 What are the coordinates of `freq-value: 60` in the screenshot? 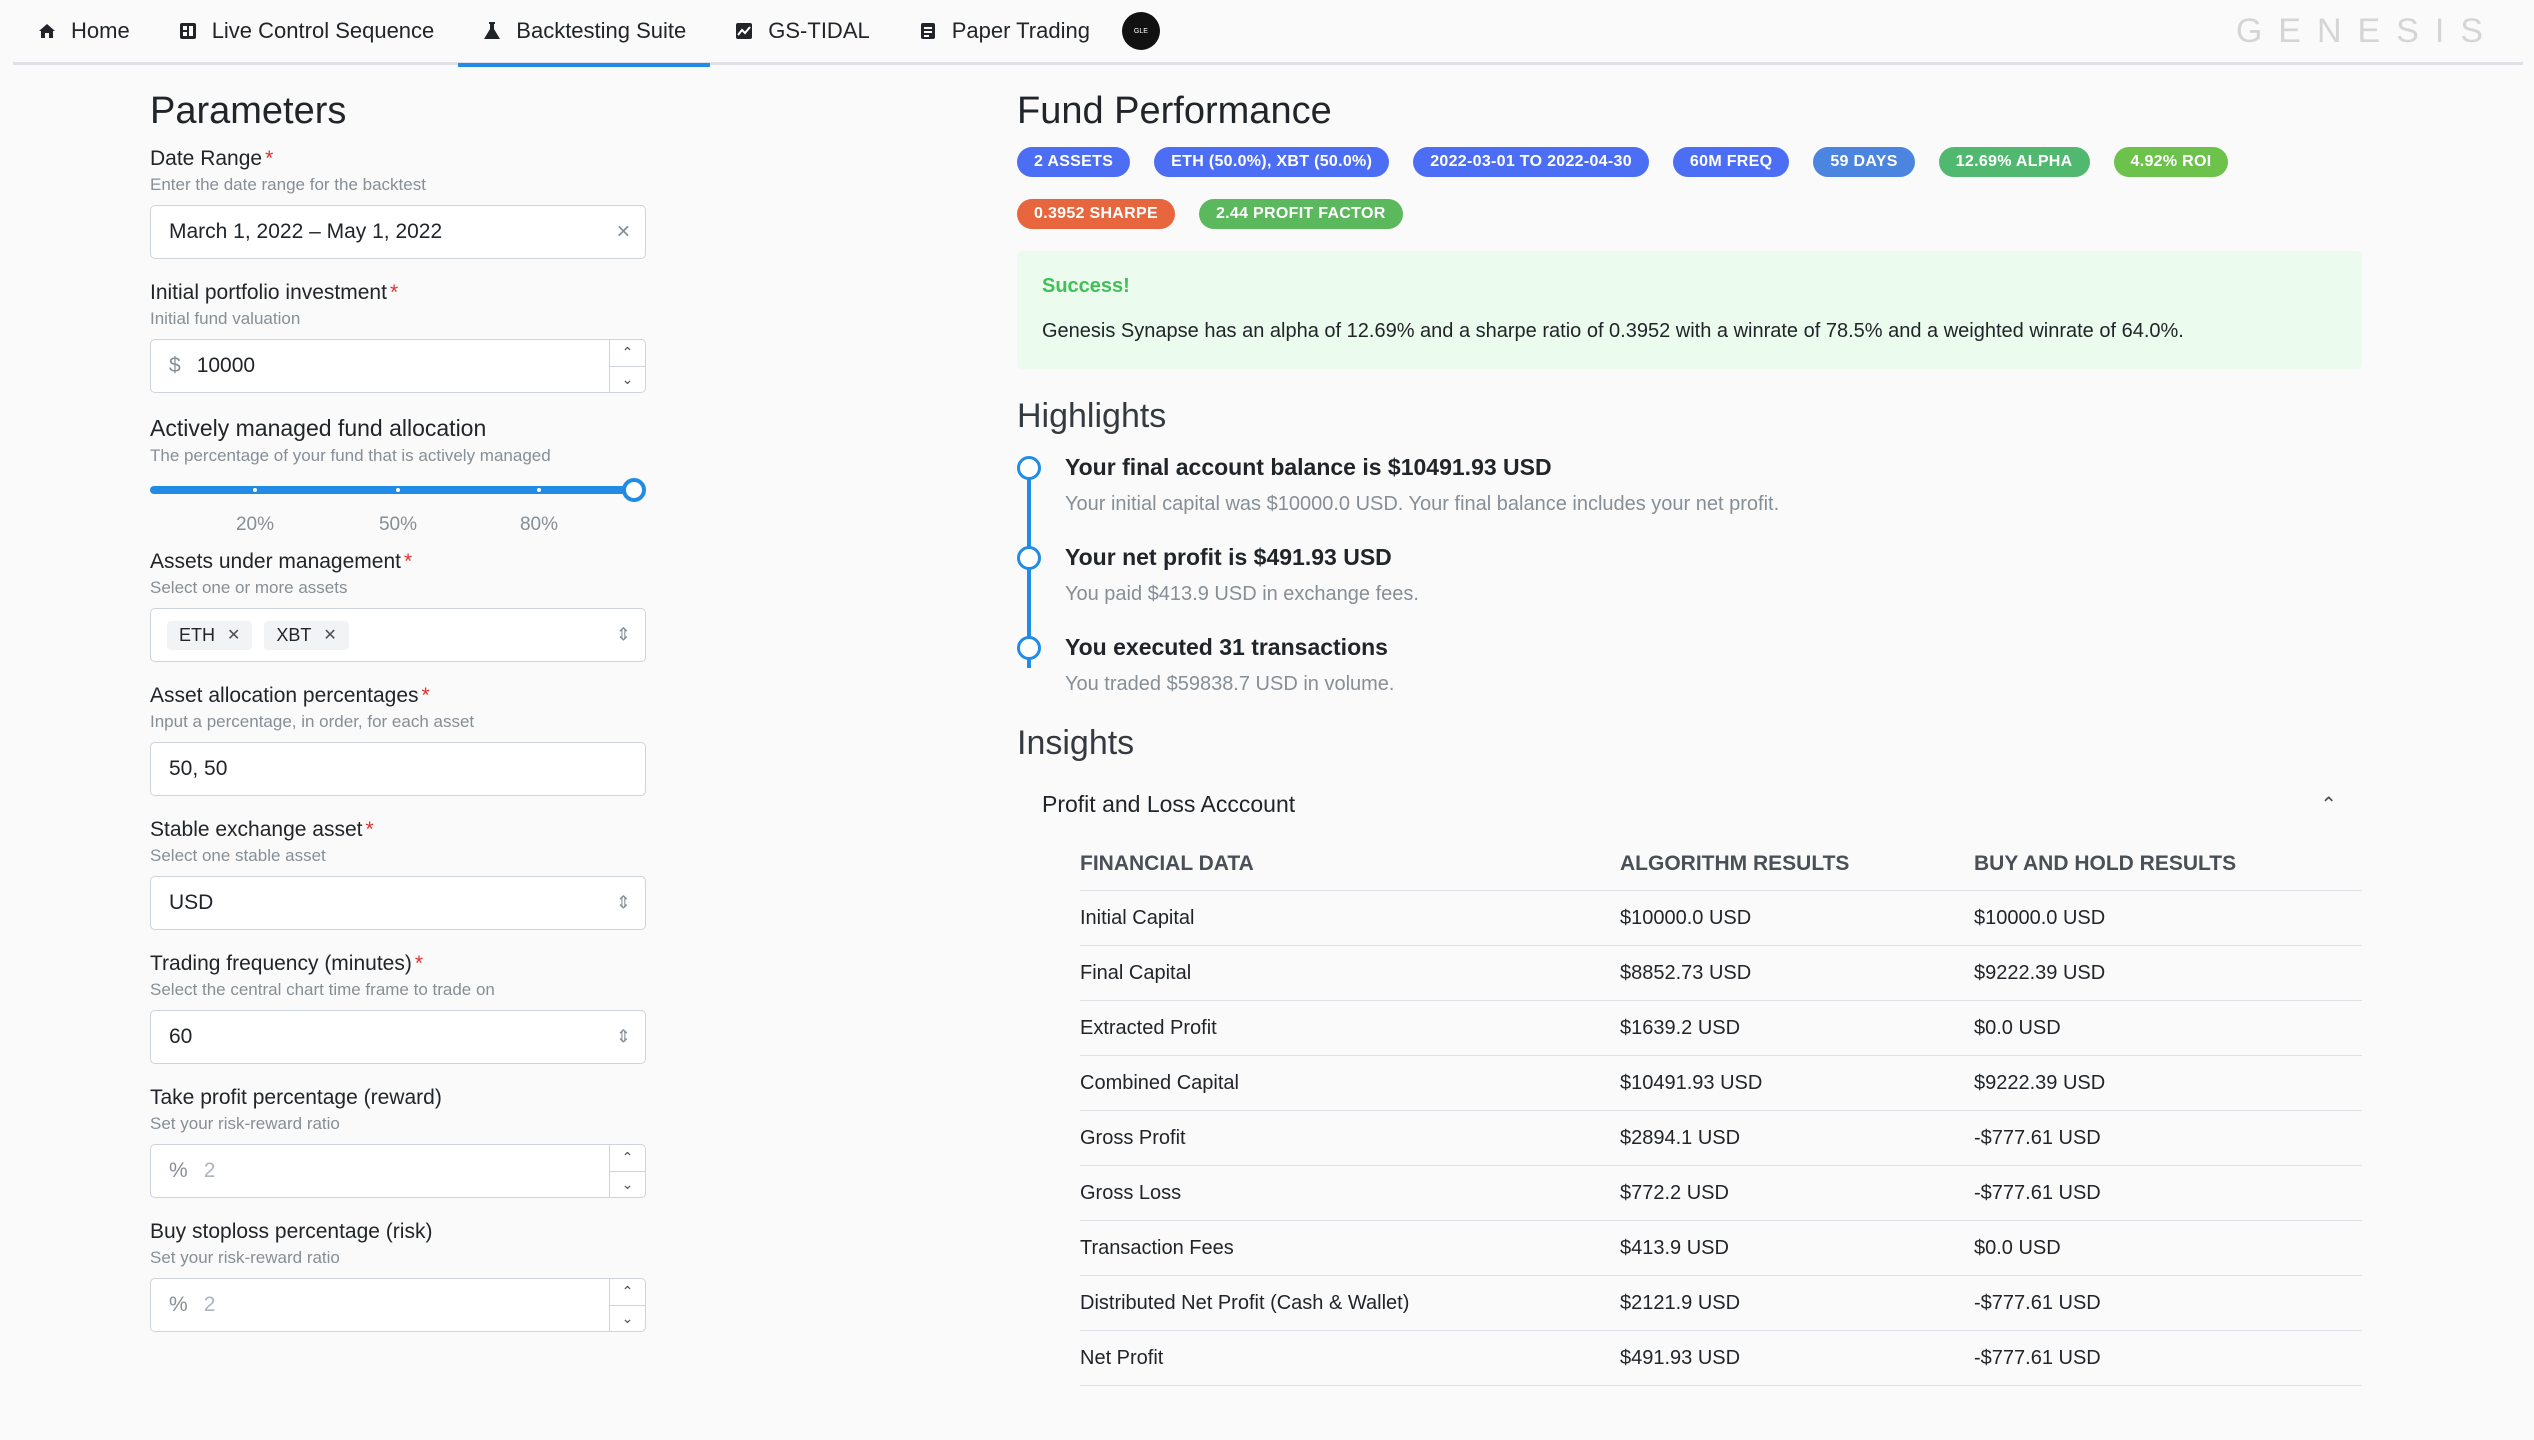 It's located at (181, 1036).